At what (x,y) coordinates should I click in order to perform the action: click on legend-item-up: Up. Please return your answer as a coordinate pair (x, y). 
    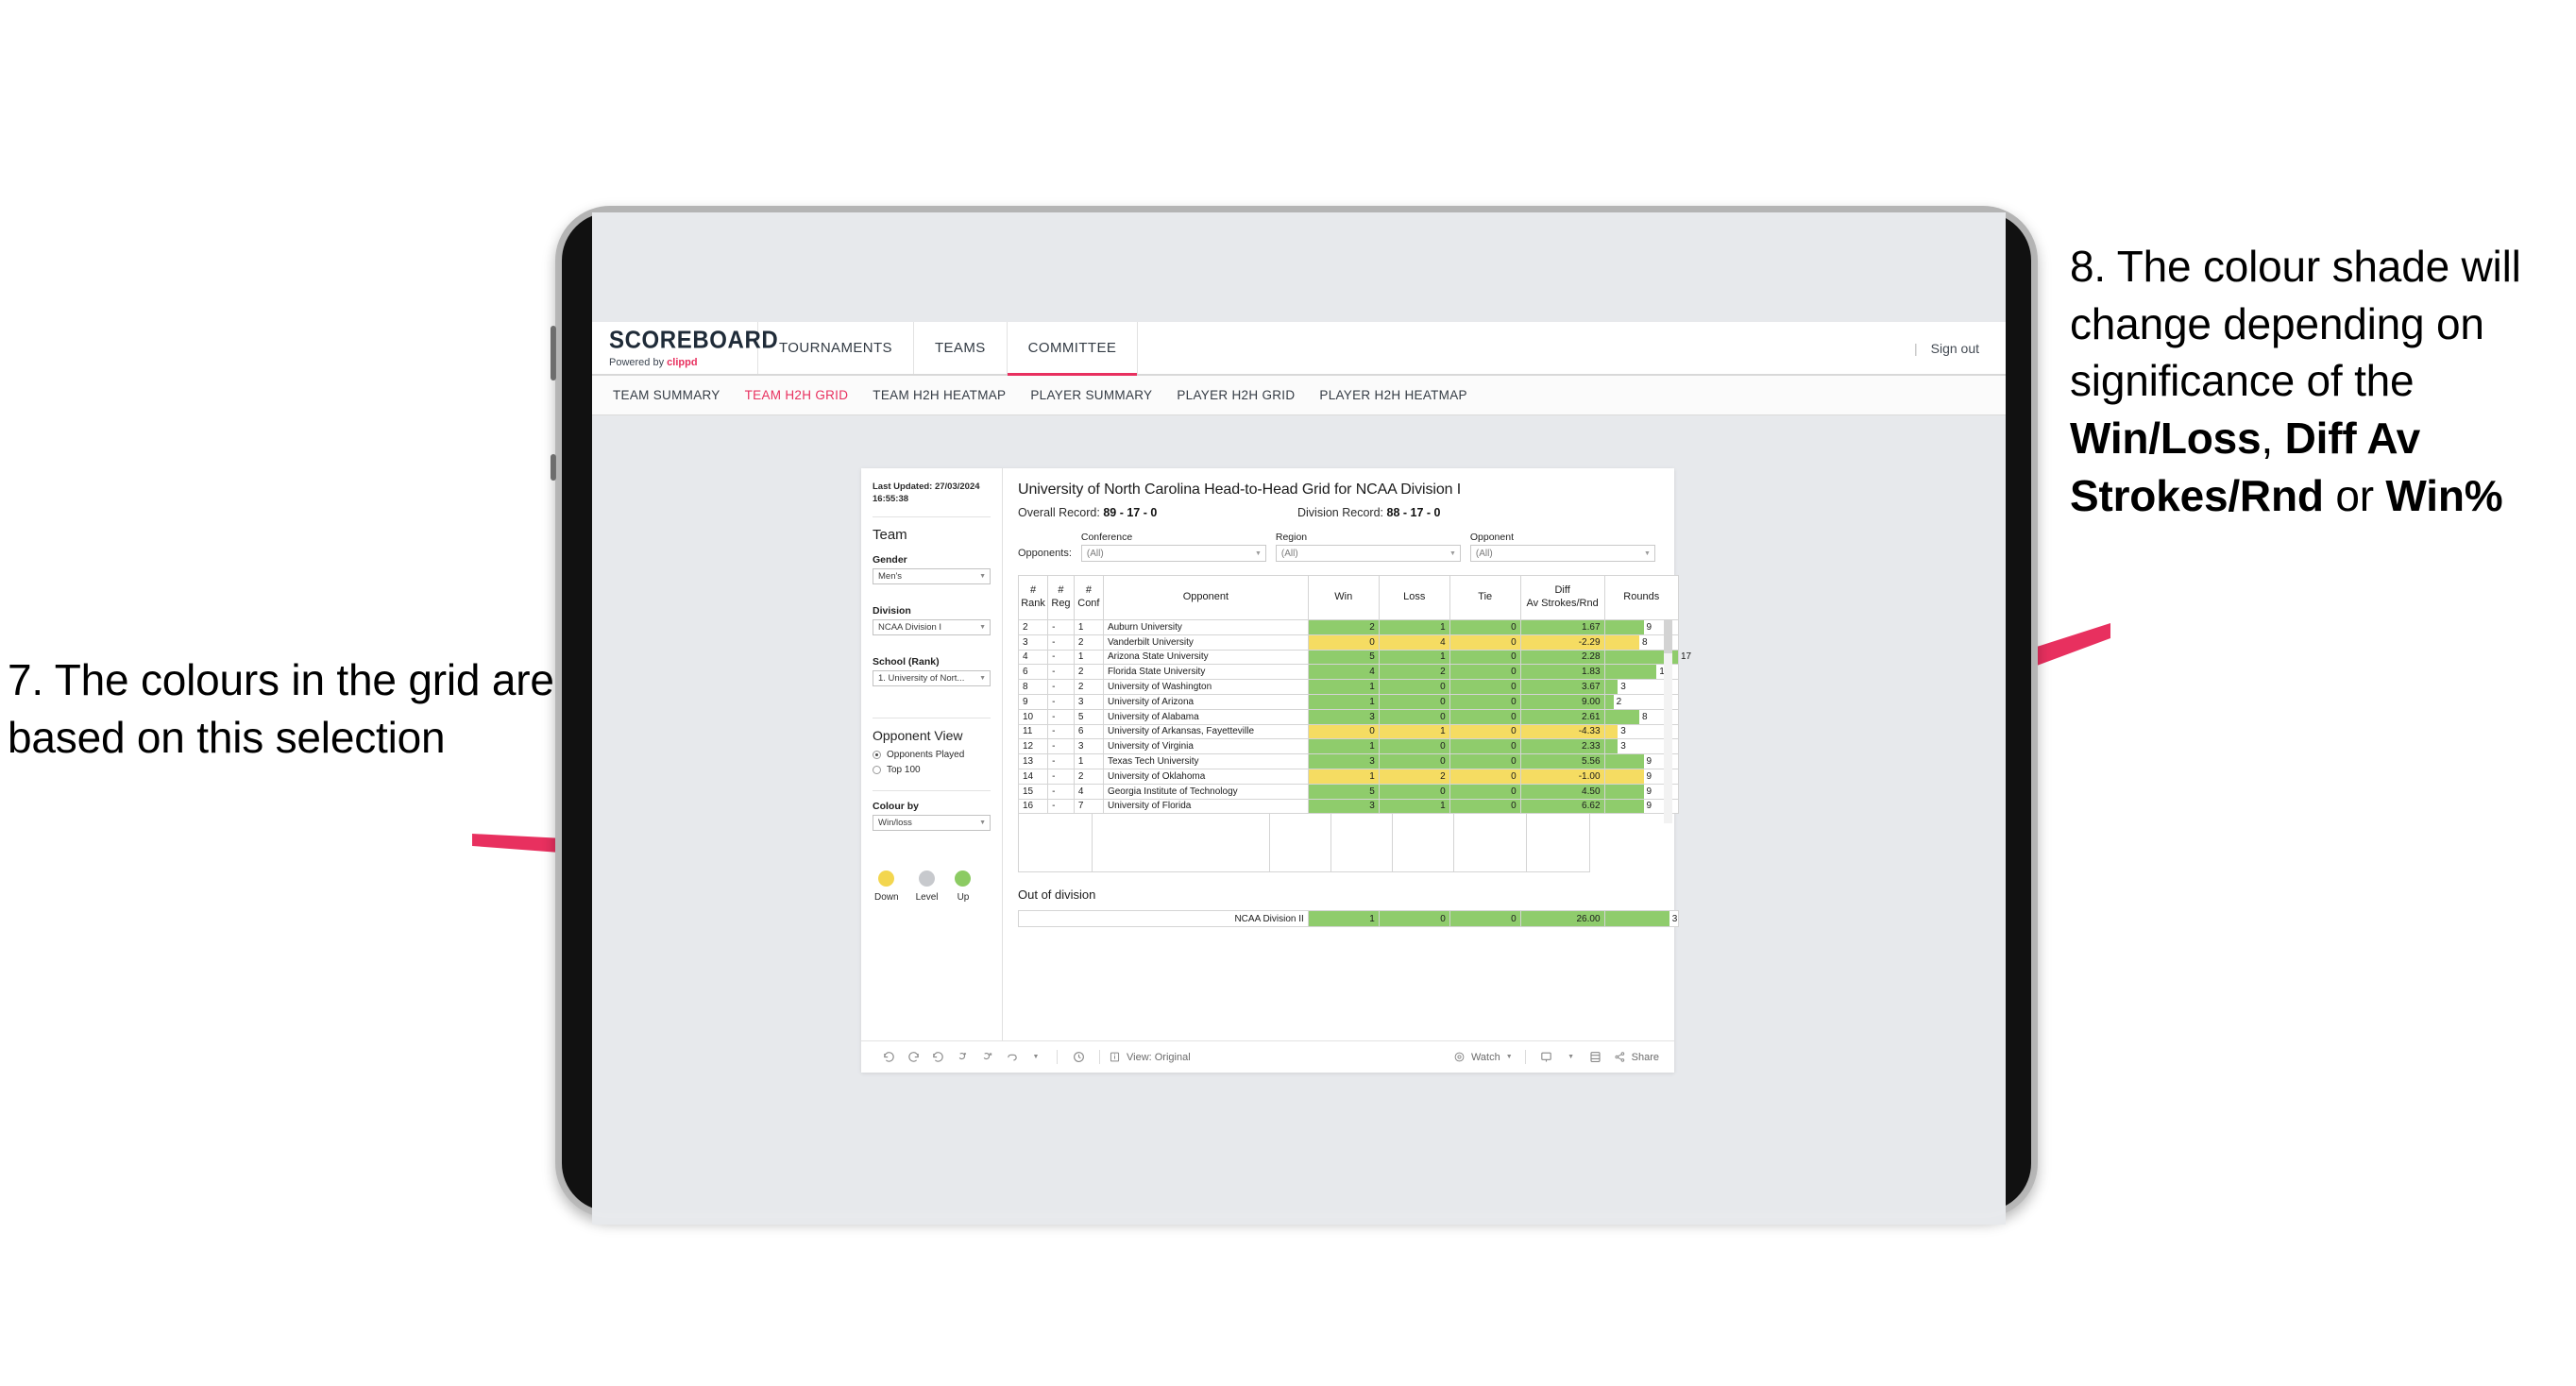
    Looking at the image, I should click on (963, 887).